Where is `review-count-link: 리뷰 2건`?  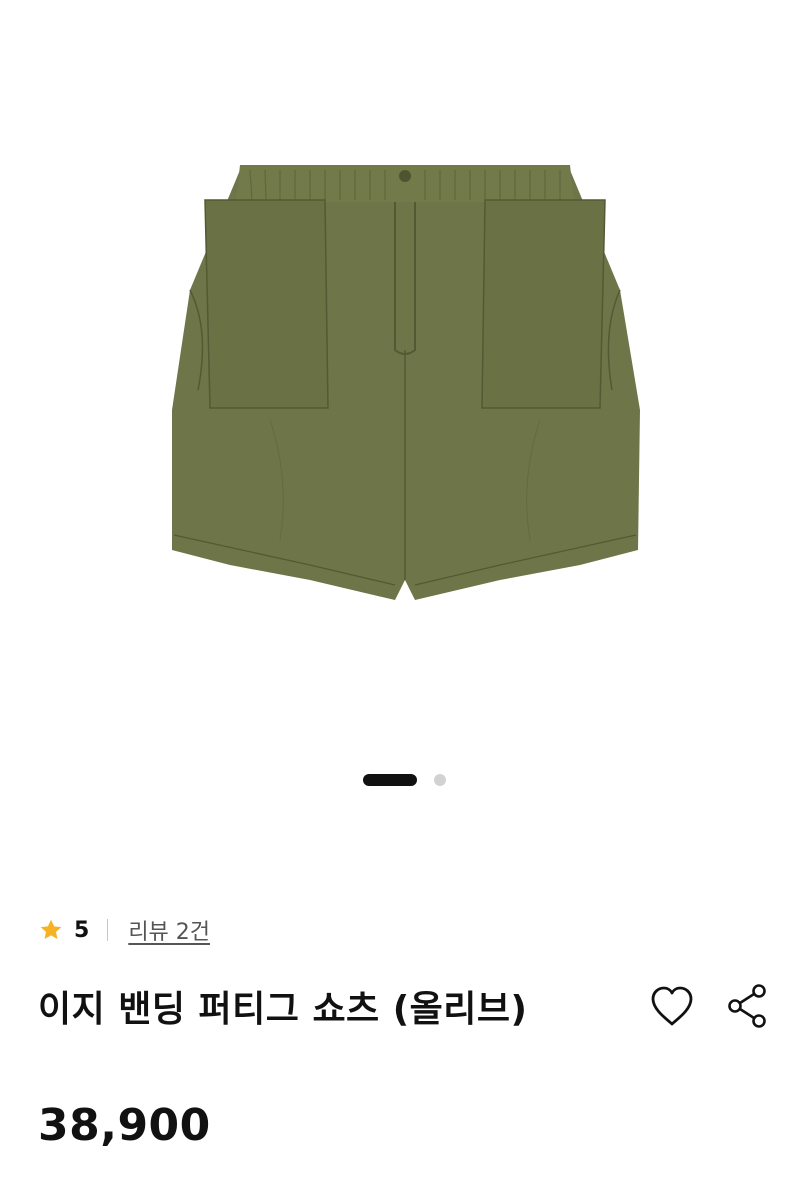 review-count-link: 리뷰 2건 is located at coordinates (169, 930).